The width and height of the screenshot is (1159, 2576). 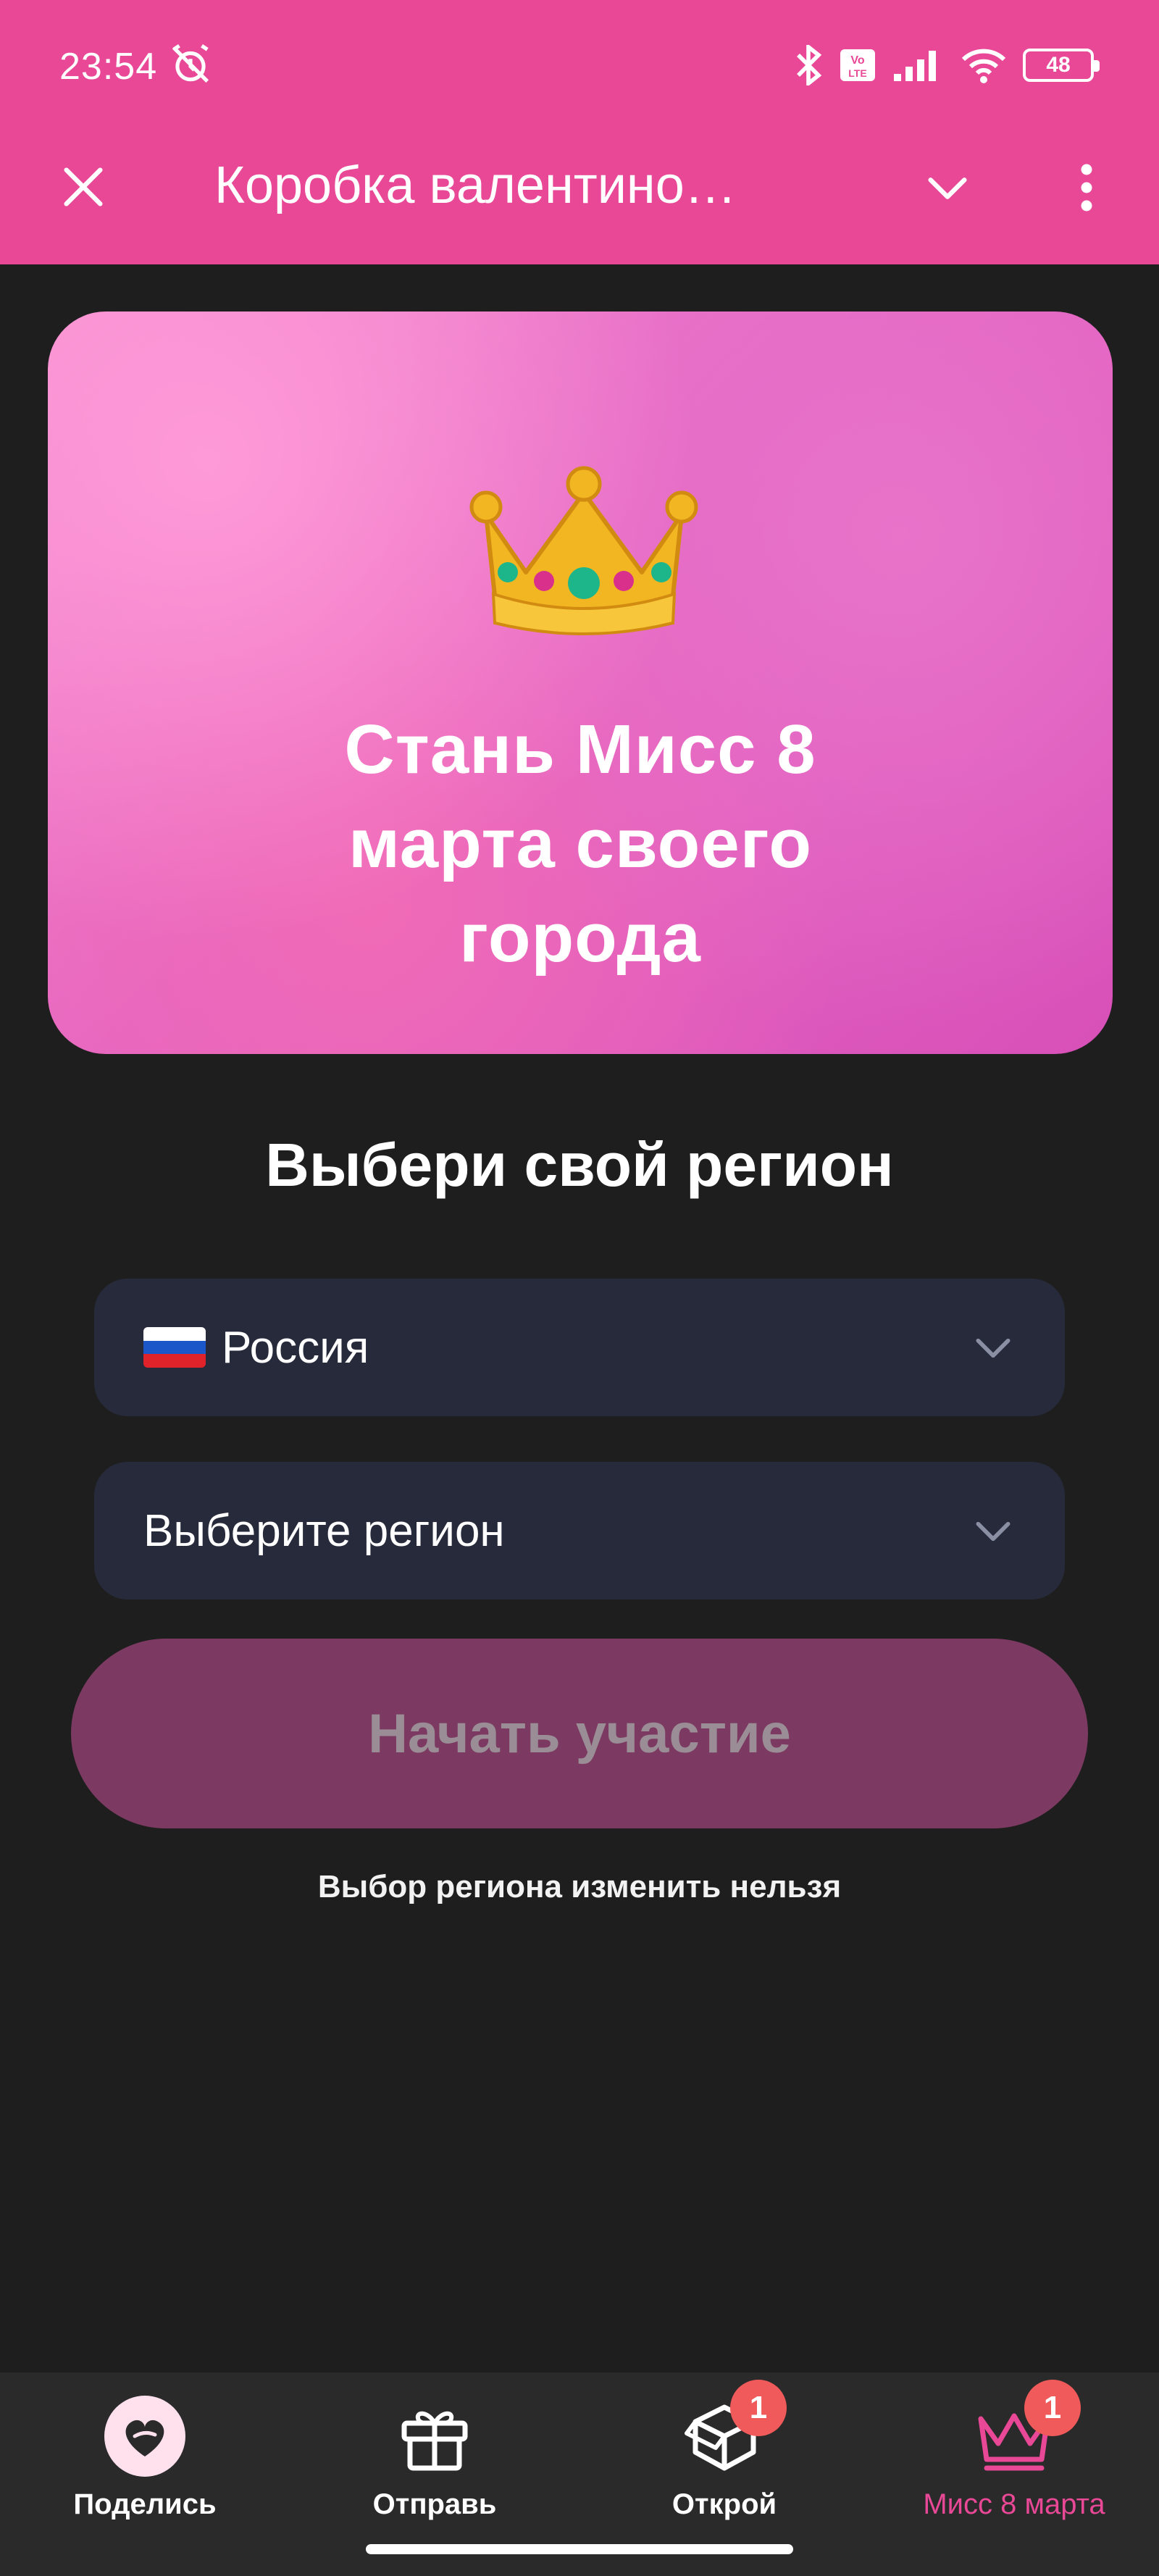 What do you see at coordinates (434, 2504) in the screenshot?
I see `nav-label: Отправь` at bounding box center [434, 2504].